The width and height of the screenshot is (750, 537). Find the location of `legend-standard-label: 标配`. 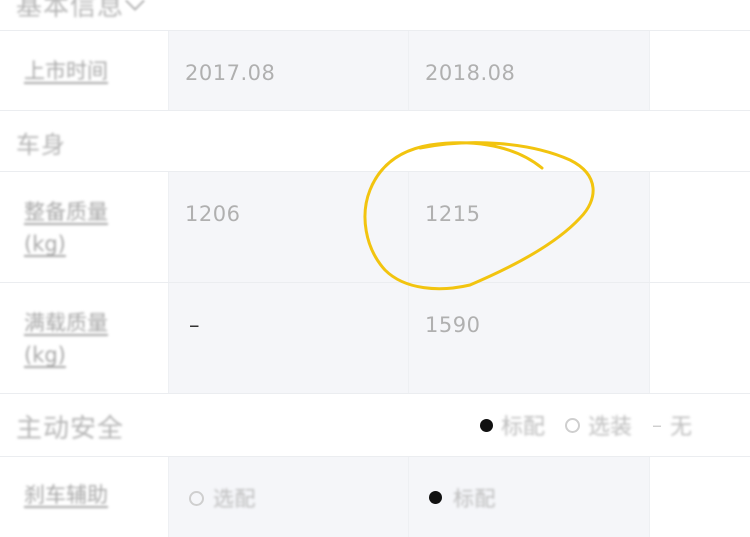

legend-standard-label: 标配 is located at coordinates (523, 427).